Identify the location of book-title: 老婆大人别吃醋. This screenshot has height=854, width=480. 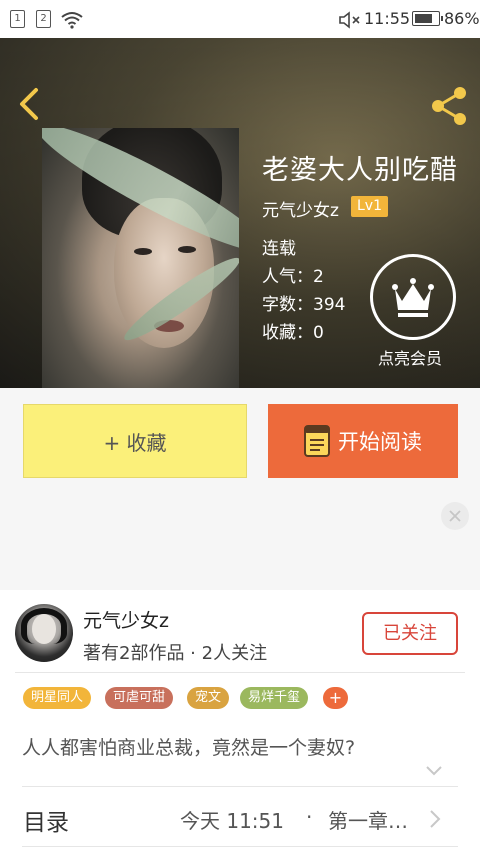
(360, 170).